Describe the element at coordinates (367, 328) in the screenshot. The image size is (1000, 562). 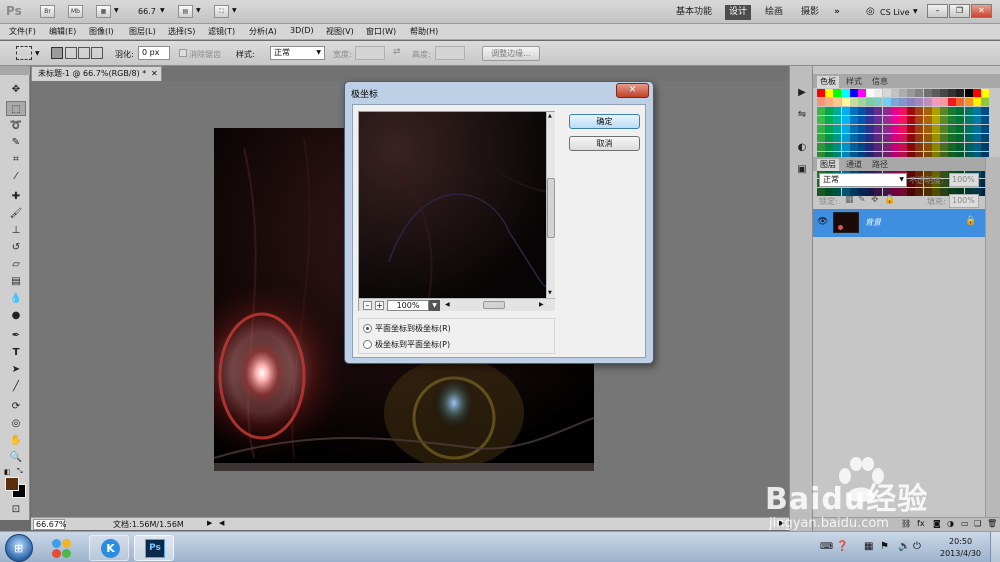
I see `rect-to-polar-radio` at that location.